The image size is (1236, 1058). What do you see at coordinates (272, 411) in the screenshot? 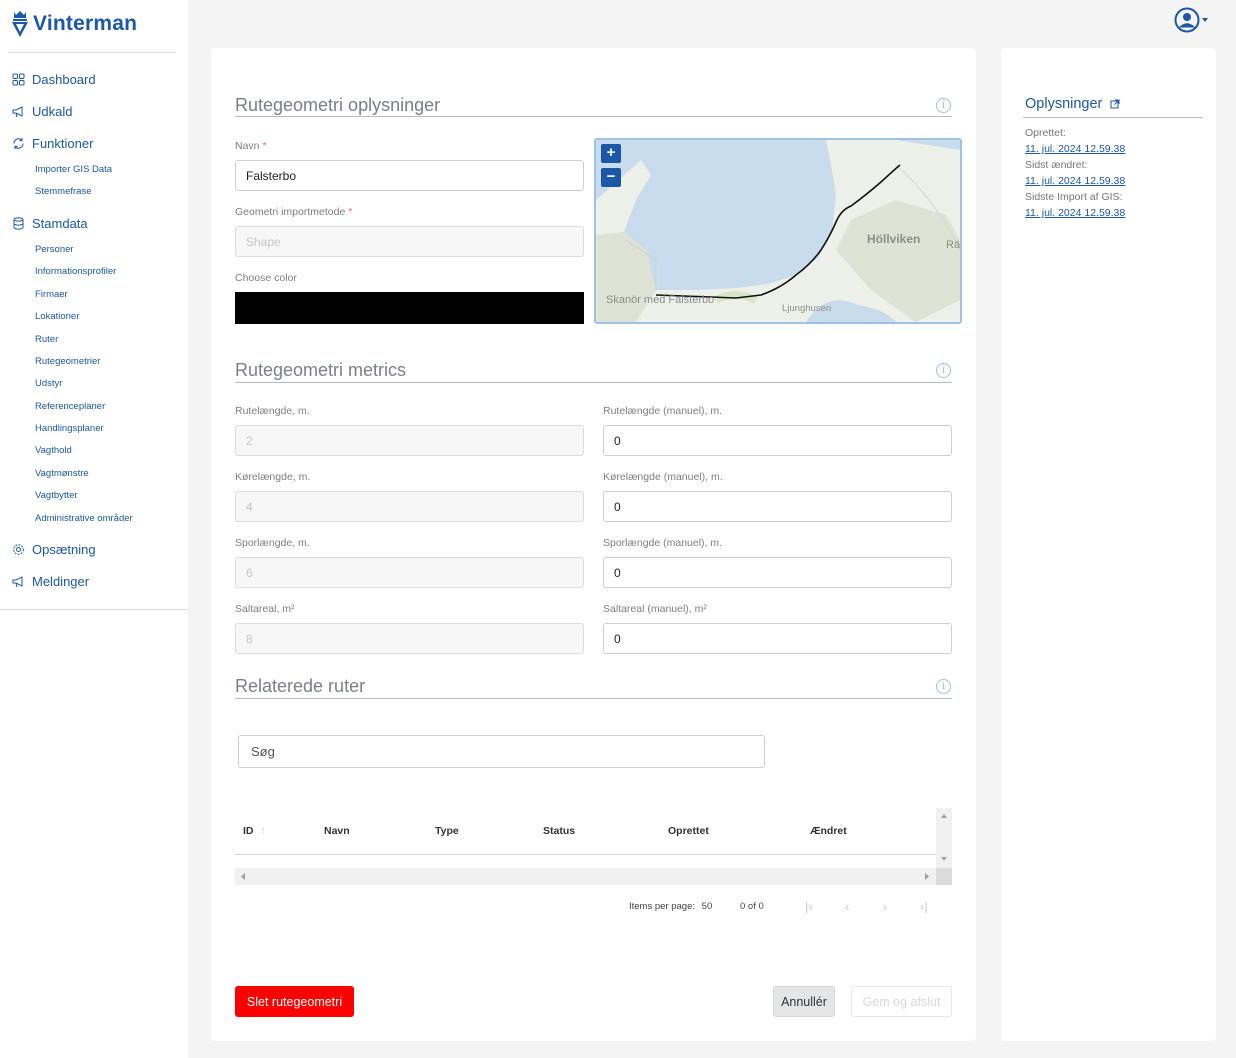
I see `rutelaengde-label: Rutelængde, m.` at bounding box center [272, 411].